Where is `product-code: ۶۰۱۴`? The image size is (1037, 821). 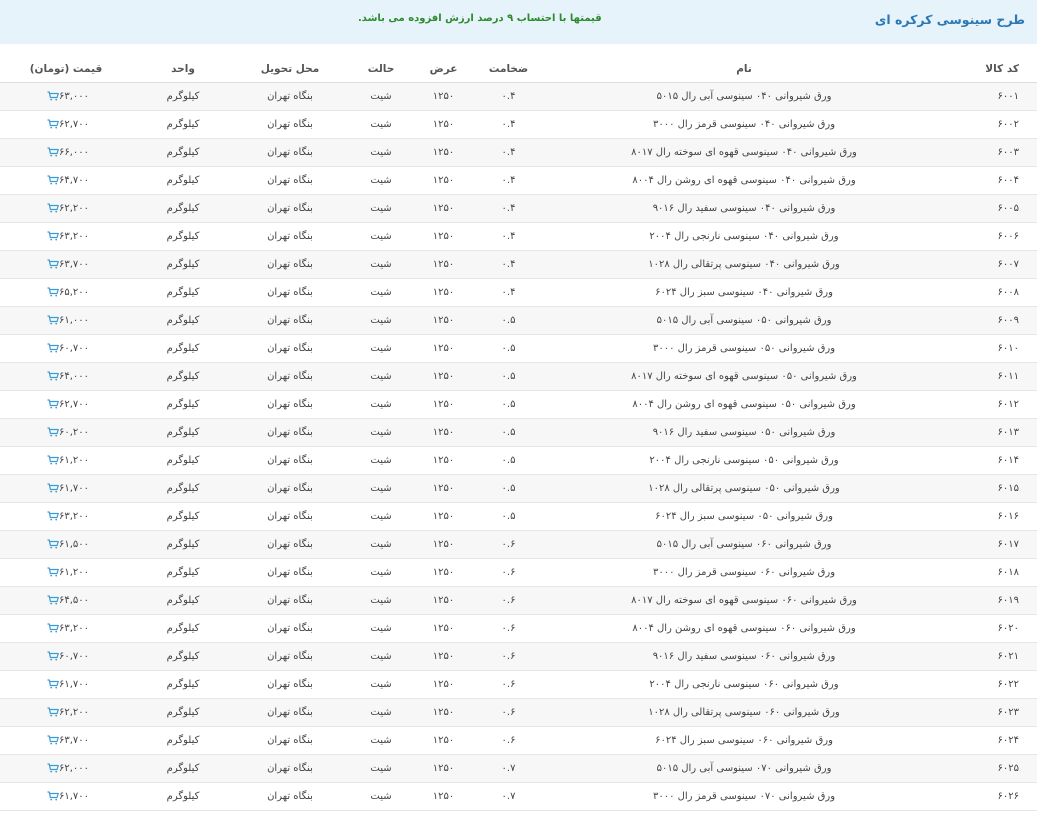 product-code: ۶۰۱۴ is located at coordinates (989, 460).